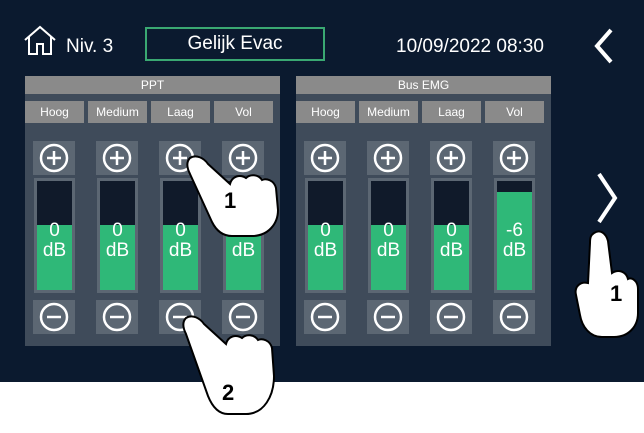 This screenshot has height=433, width=644. Describe the element at coordinates (228, 392) in the screenshot. I see `callout-number: 2` at that location.